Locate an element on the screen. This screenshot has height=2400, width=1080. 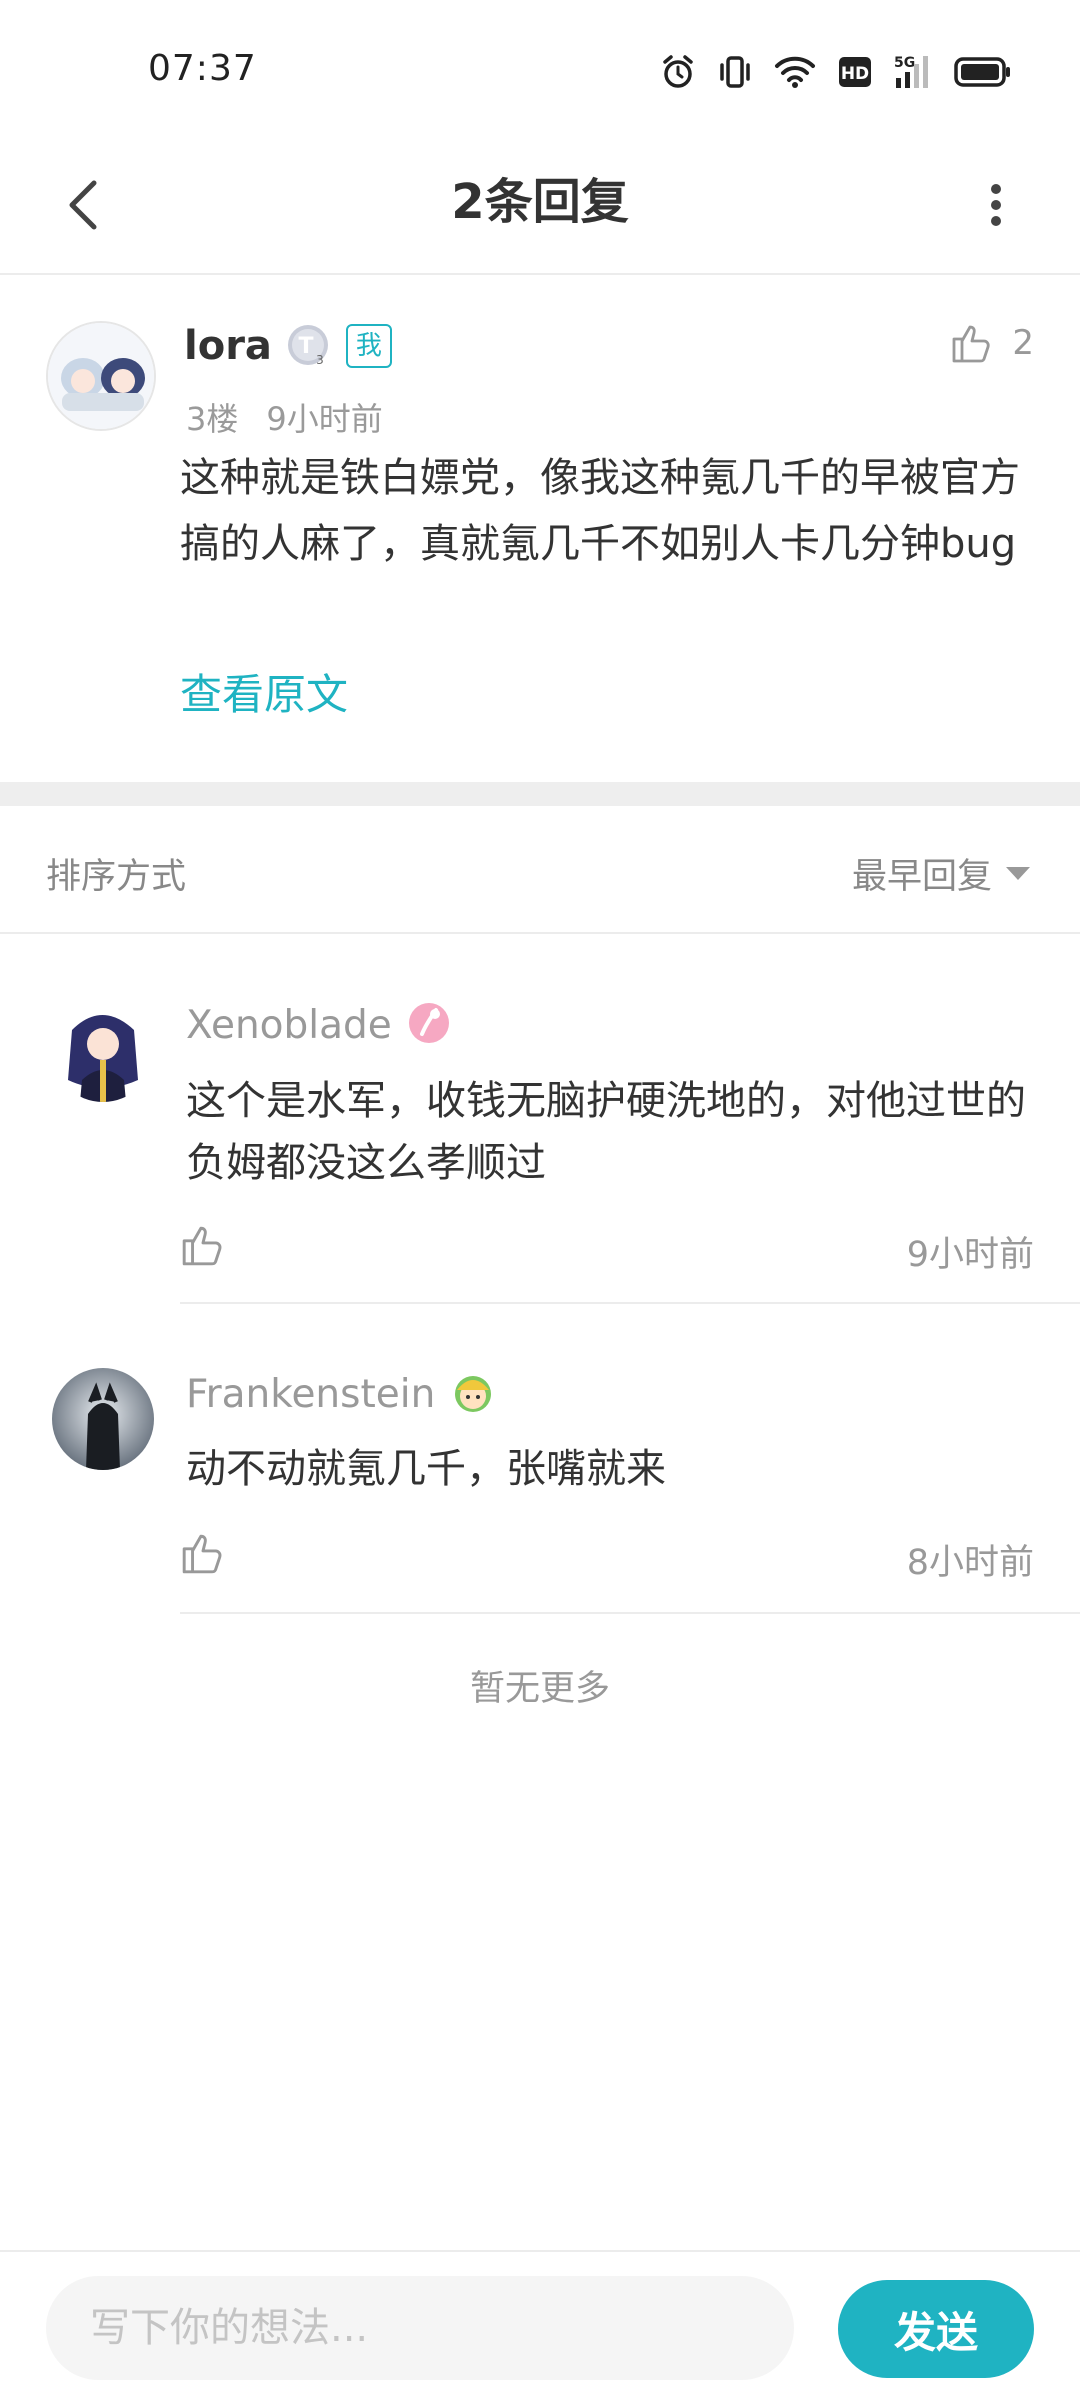
sort-dropdown: 最早回复 is located at coordinates (941, 873).